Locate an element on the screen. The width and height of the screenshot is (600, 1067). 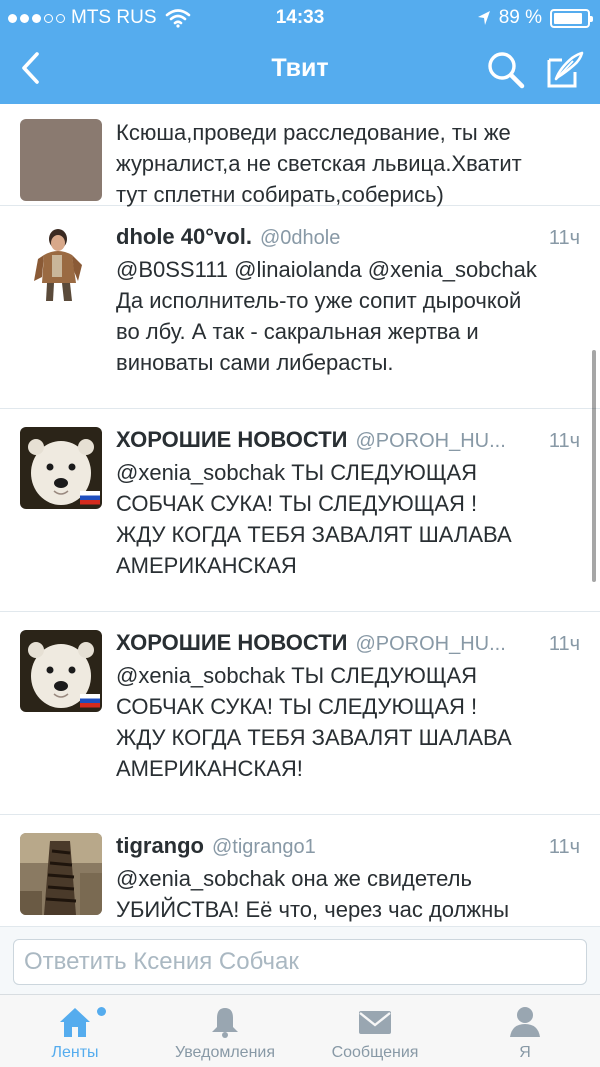
tab-notifications: Уведомления is located at coordinates (225, 1031).